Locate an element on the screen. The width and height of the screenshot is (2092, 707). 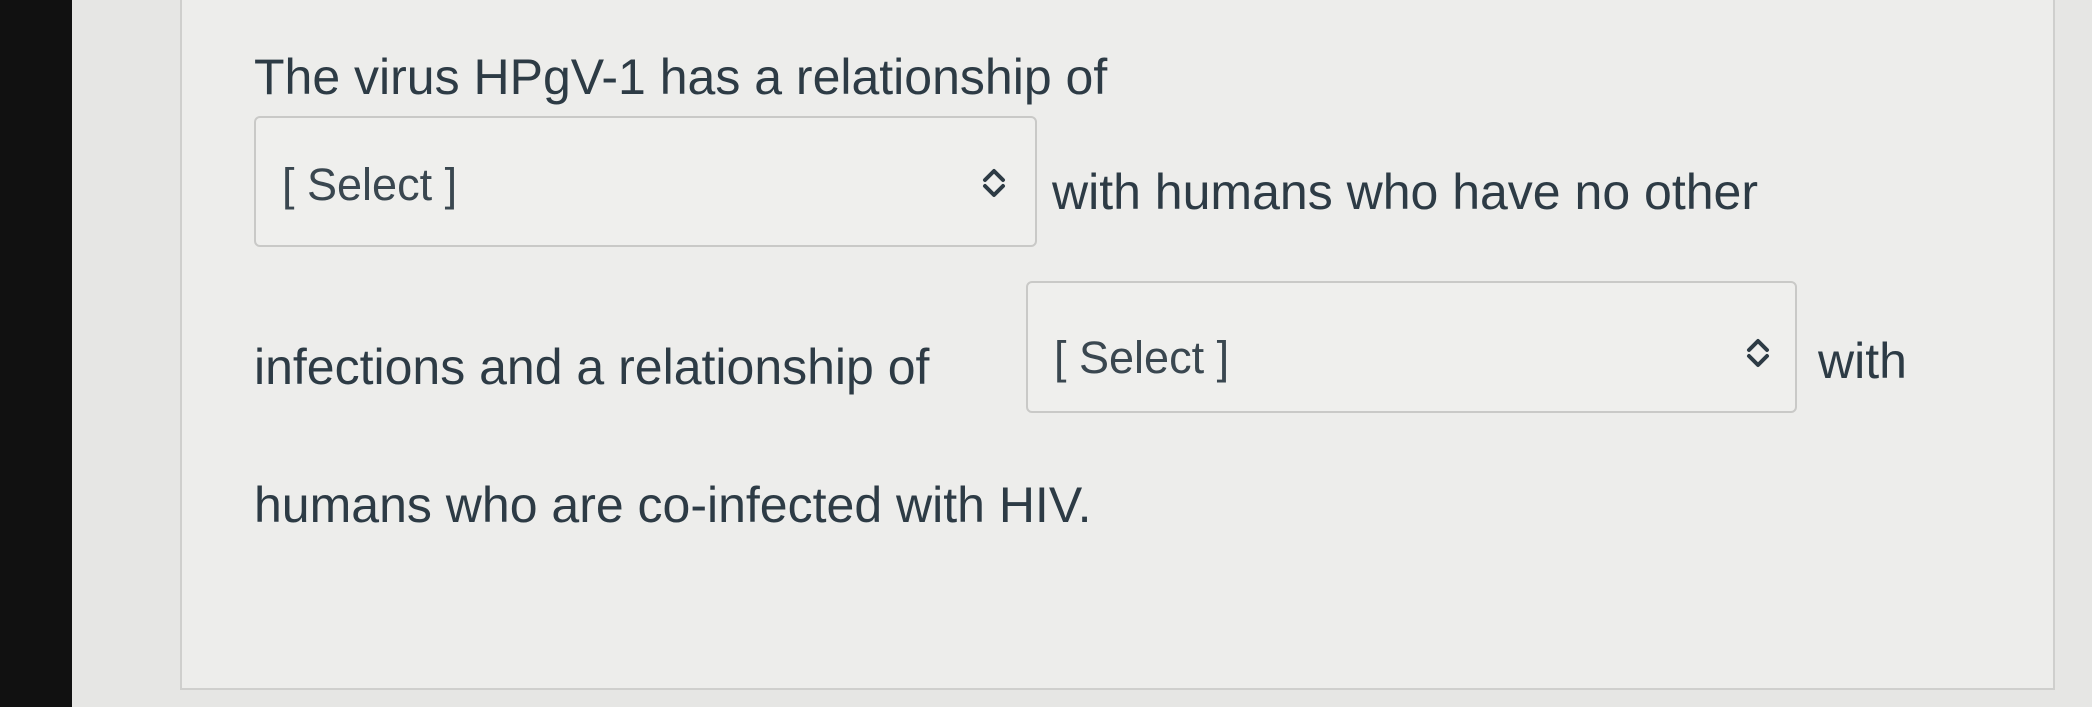
relationship-select-1: [ Select ] is located at coordinates (645, 181).